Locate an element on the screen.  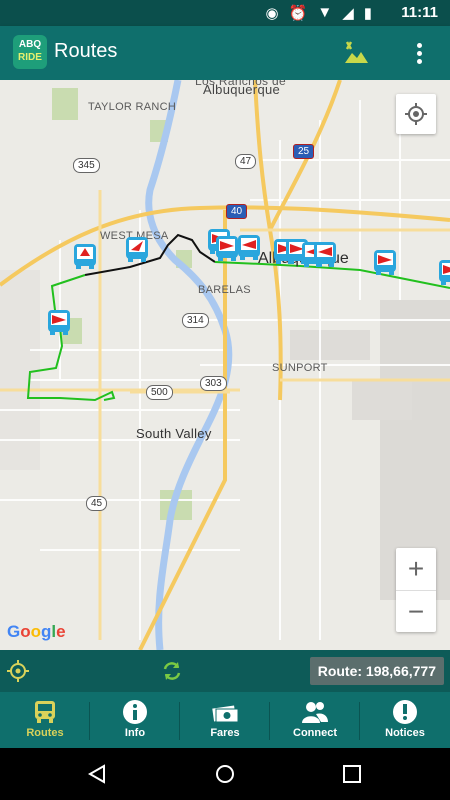
tab-routes: Routes is located at coordinates (45, 720).